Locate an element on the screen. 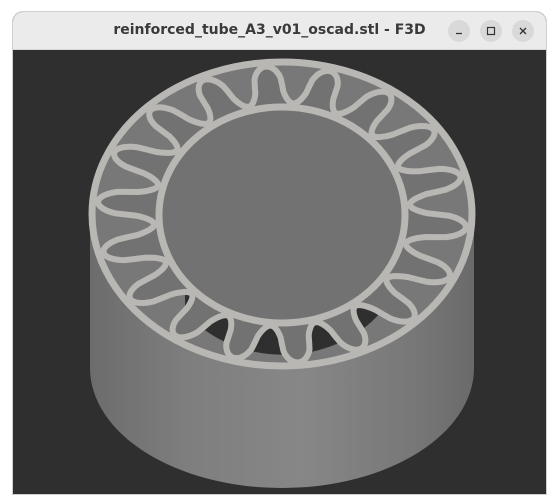  minimize-button is located at coordinates (459, 31).